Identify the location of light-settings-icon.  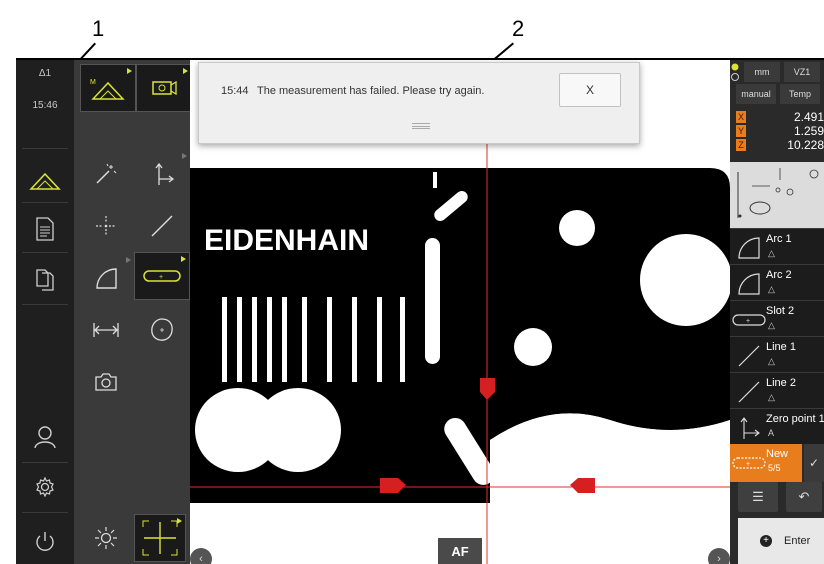
(106, 538).